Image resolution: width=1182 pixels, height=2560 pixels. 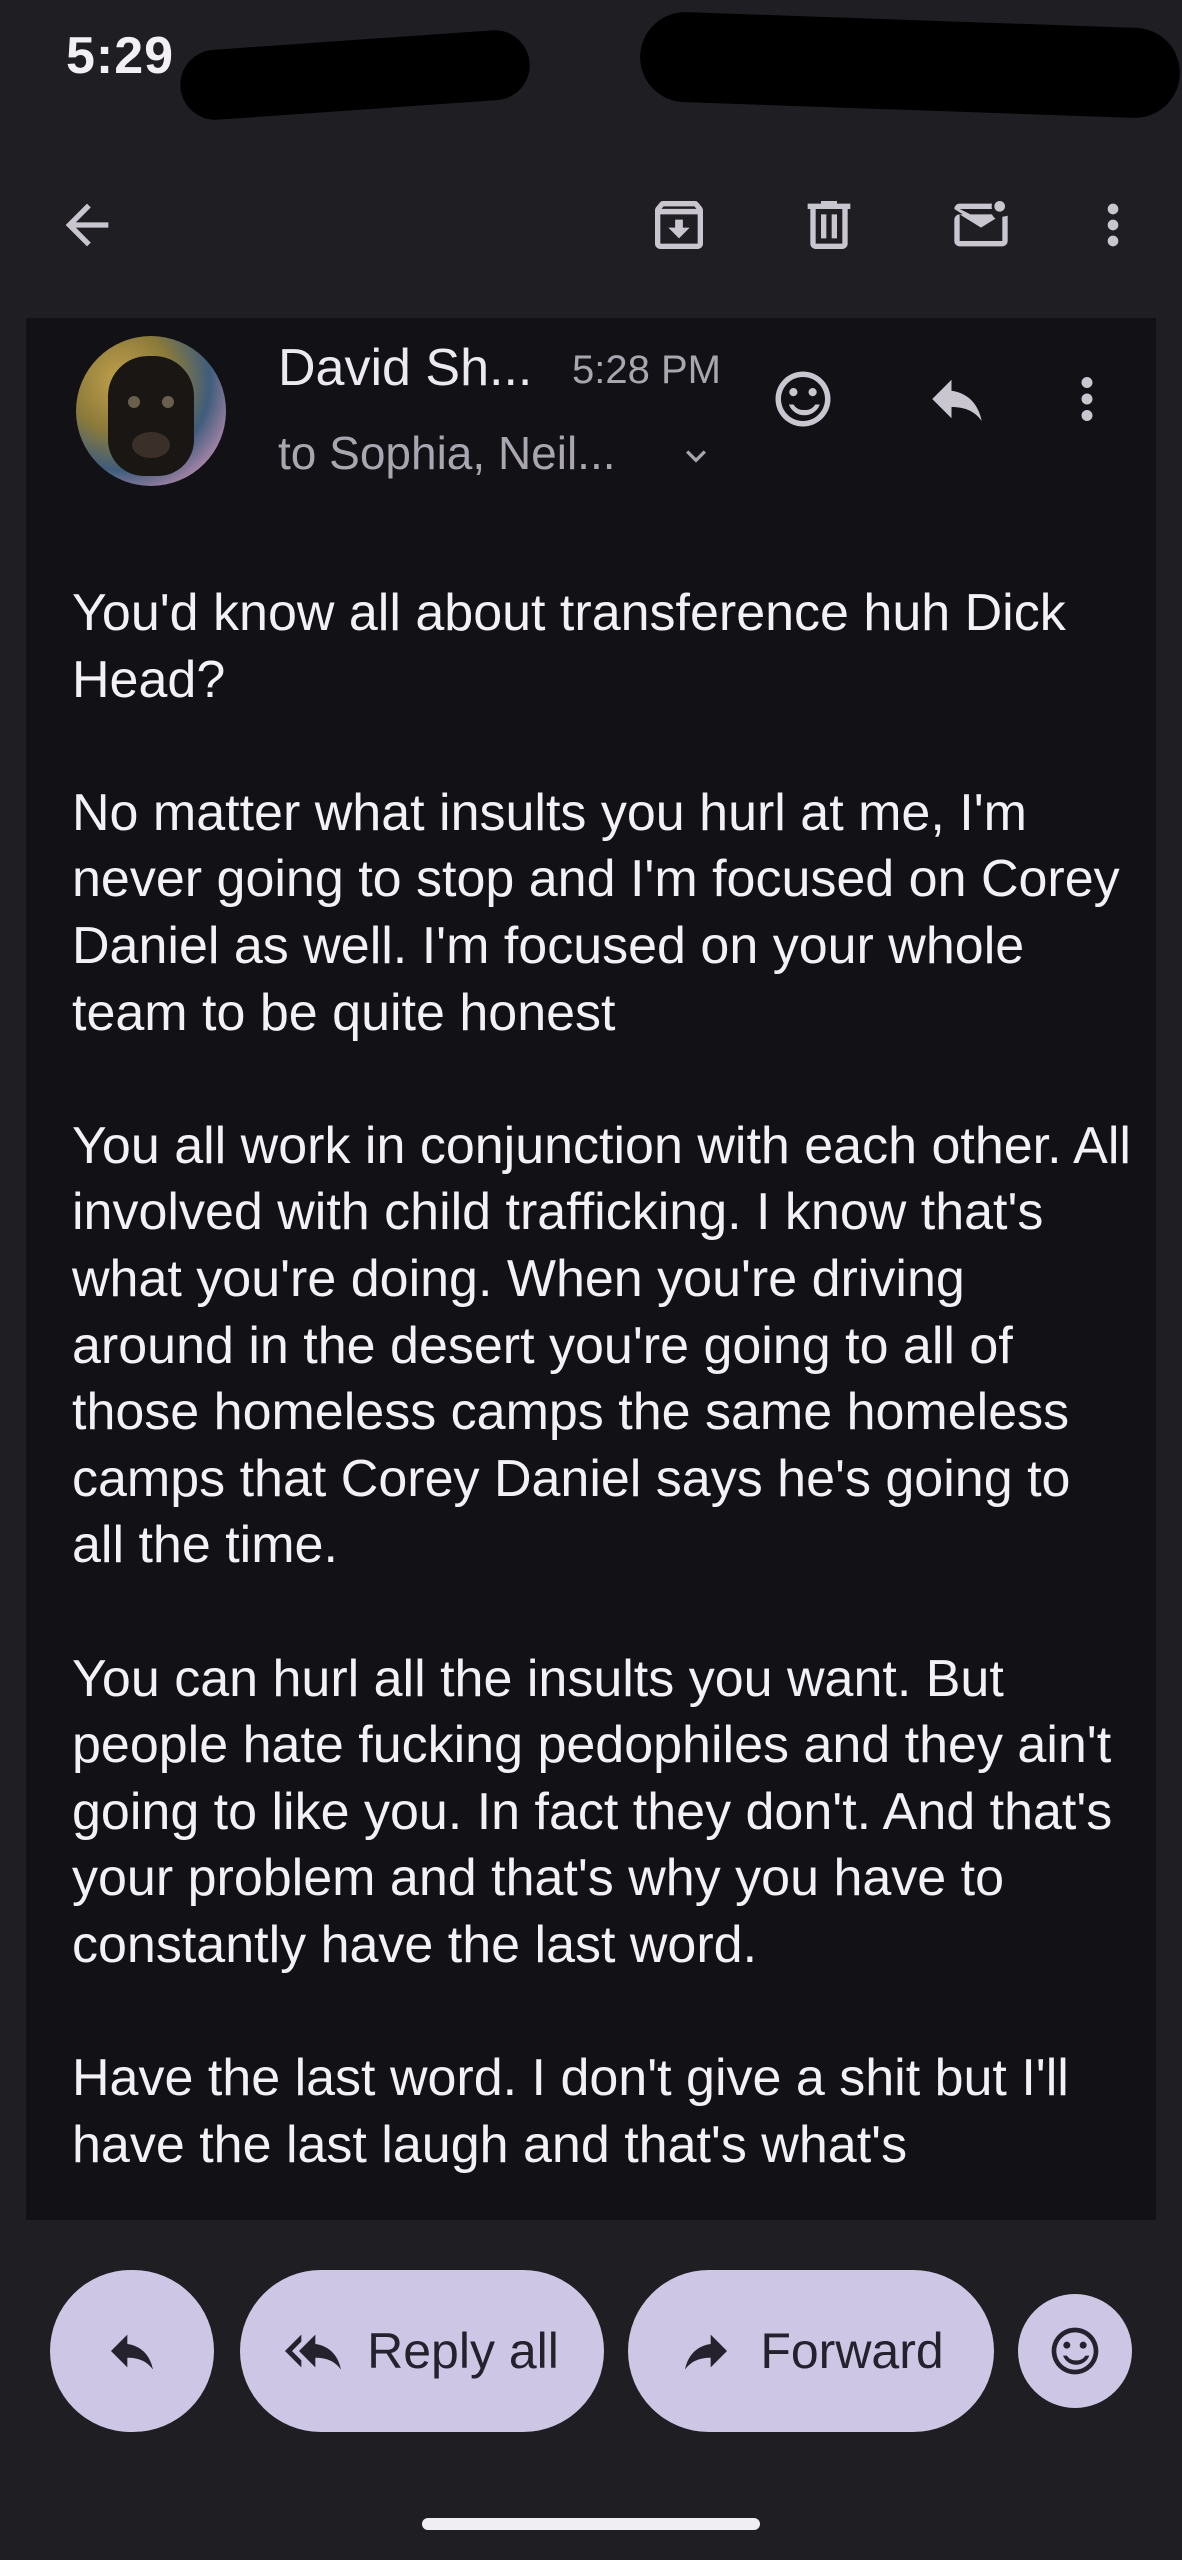 I want to click on message-more-button, so click(x=1087, y=399).